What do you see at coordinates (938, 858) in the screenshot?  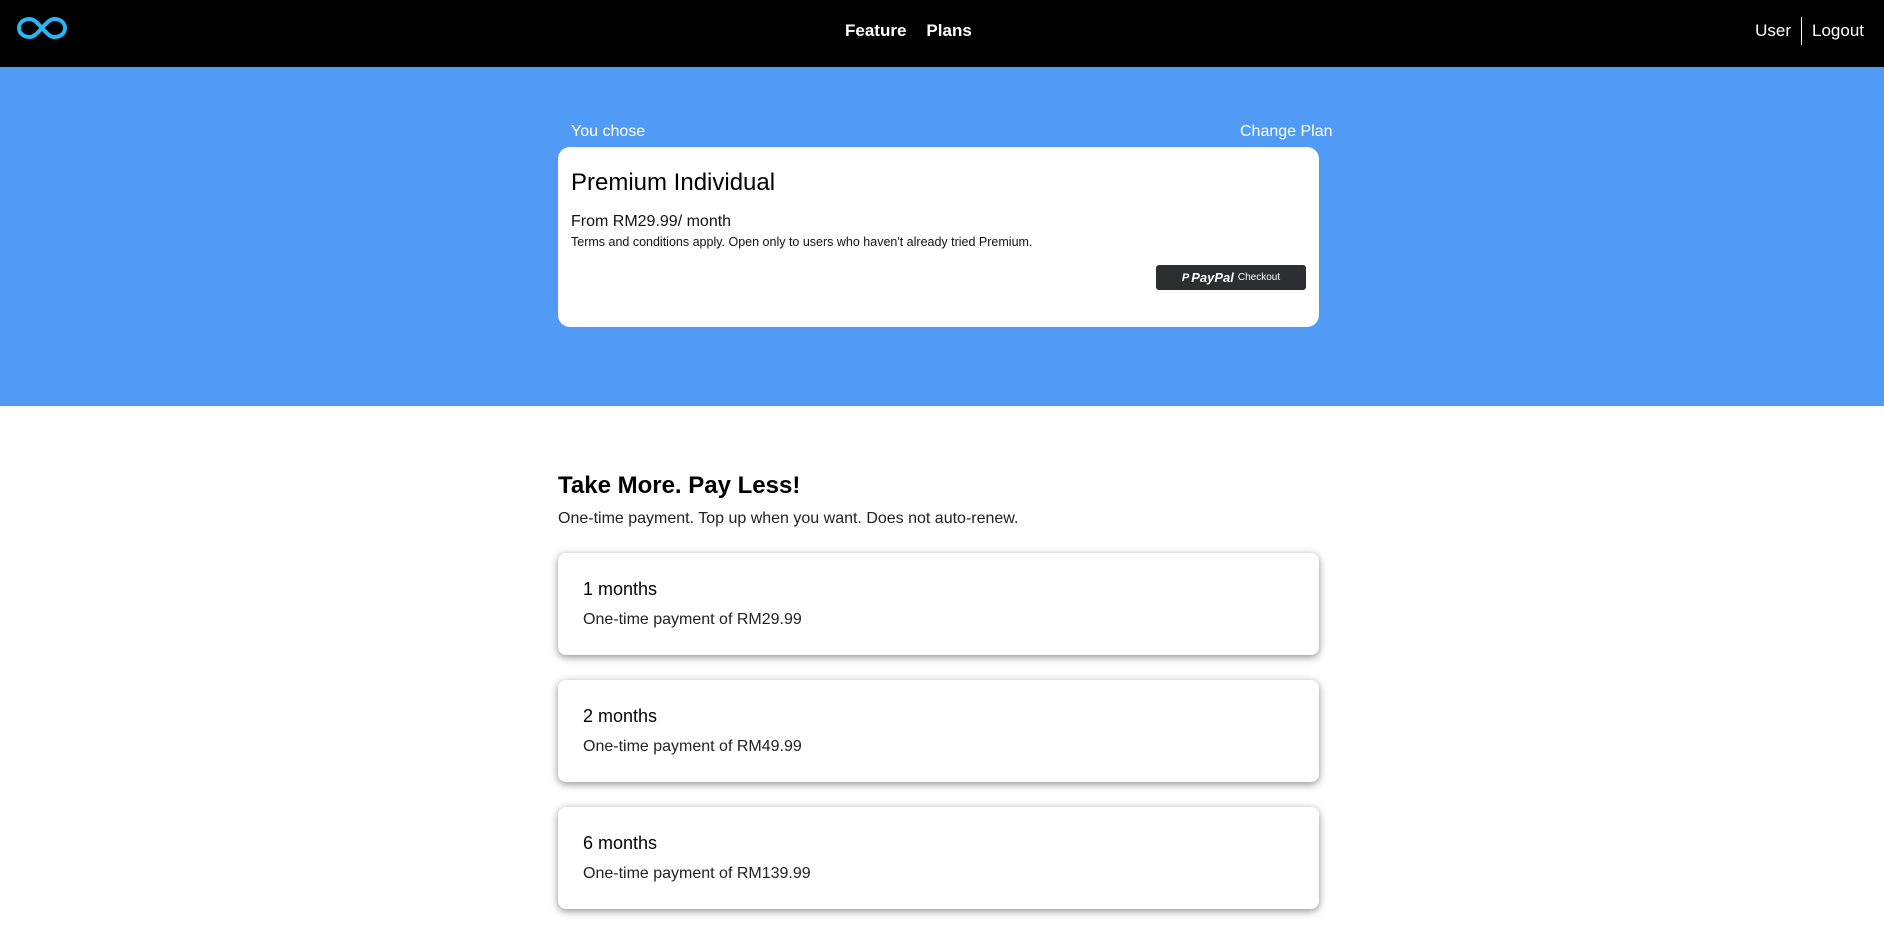 I see `offer-card-6-months: 6 months One-time payment of RM139.99` at bounding box center [938, 858].